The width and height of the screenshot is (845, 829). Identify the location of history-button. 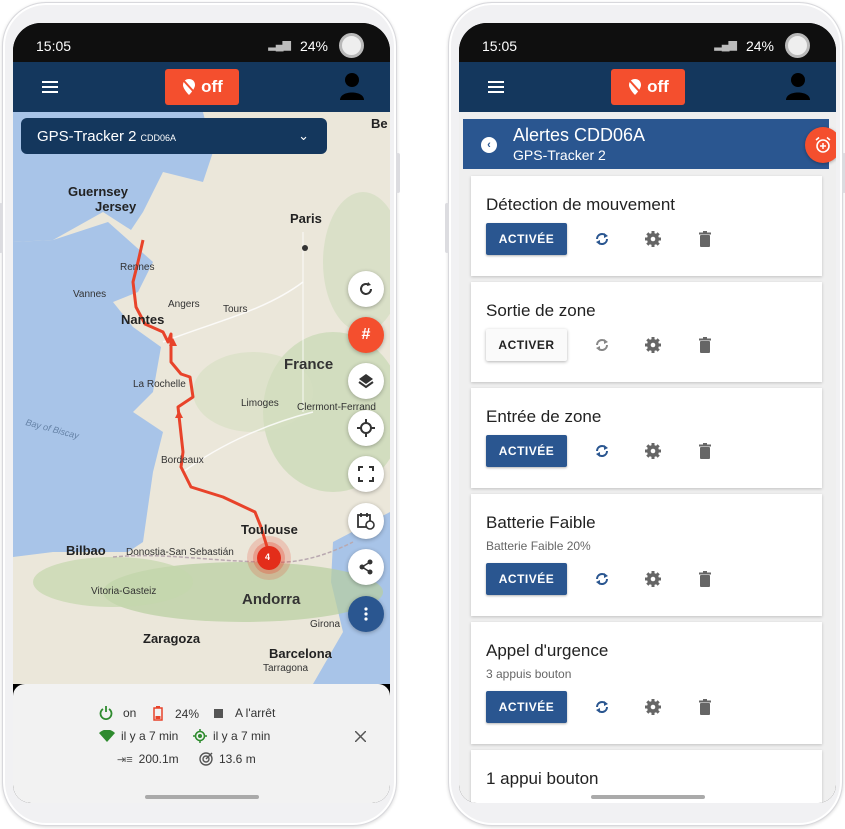
(366, 521).